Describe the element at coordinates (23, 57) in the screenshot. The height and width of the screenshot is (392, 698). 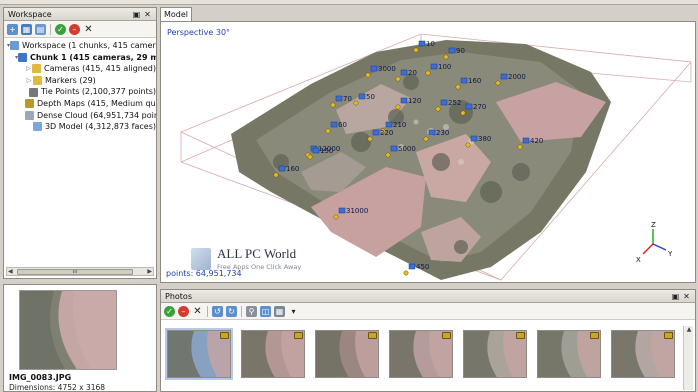
I see `chunk-icon` at that location.